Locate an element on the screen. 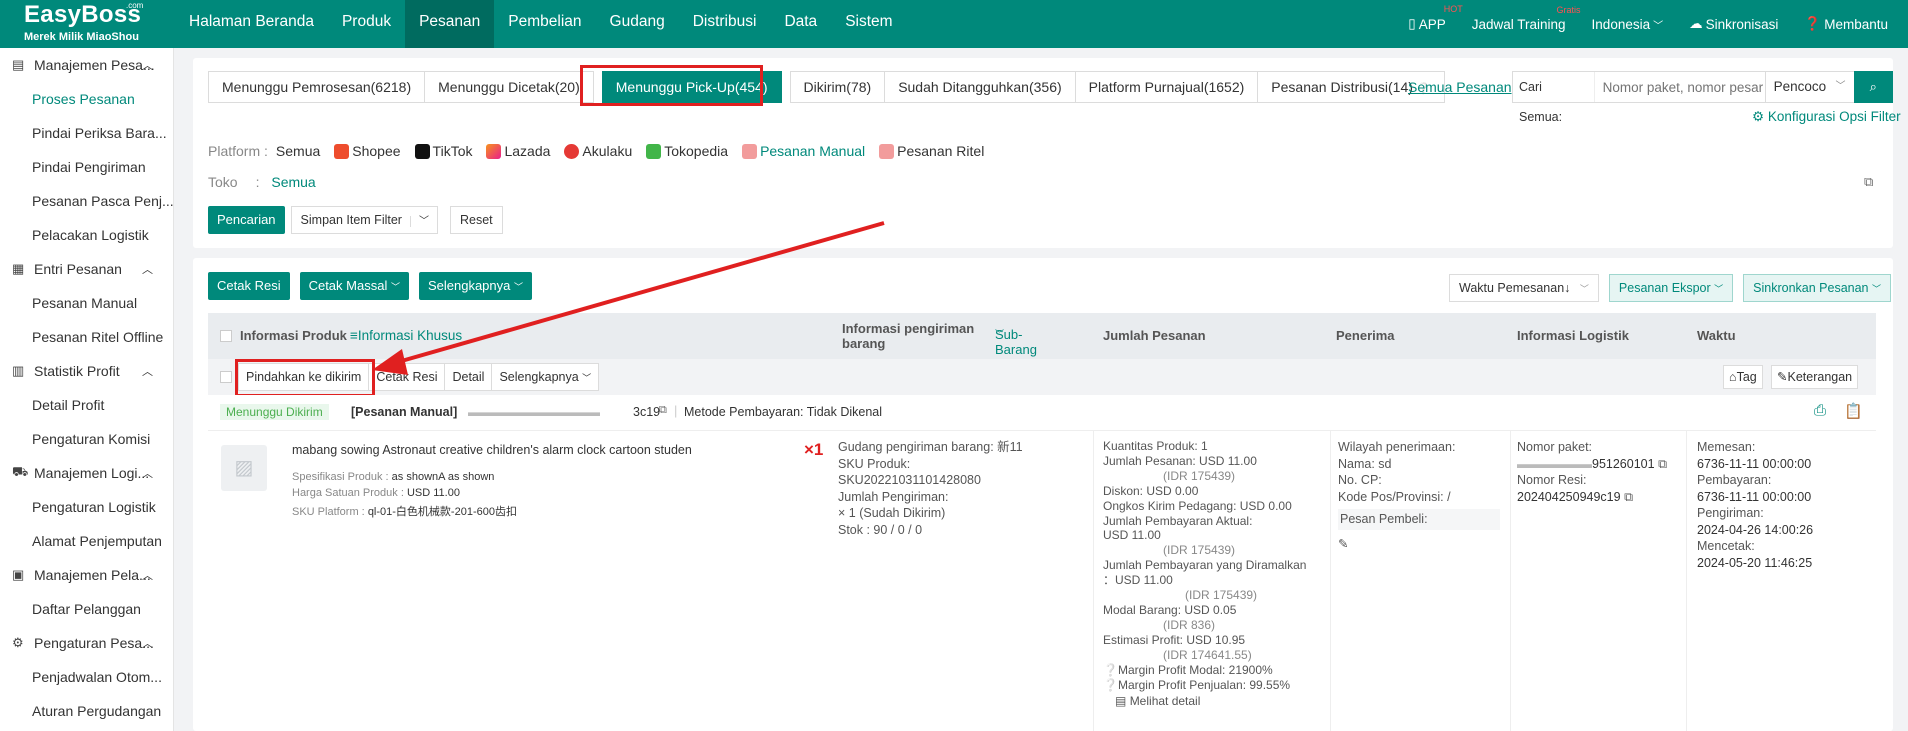 The width and height of the screenshot is (1908, 731). receipt-icon: ▤ is located at coordinates (1121, 701).